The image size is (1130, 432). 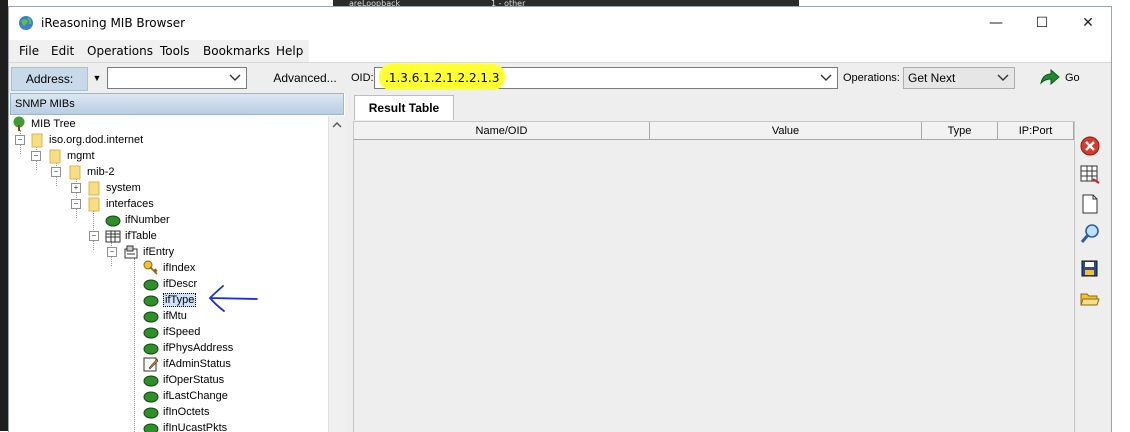 What do you see at coordinates (337, 125) in the screenshot?
I see `scroll-up-icon` at bounding box center [337, 125].